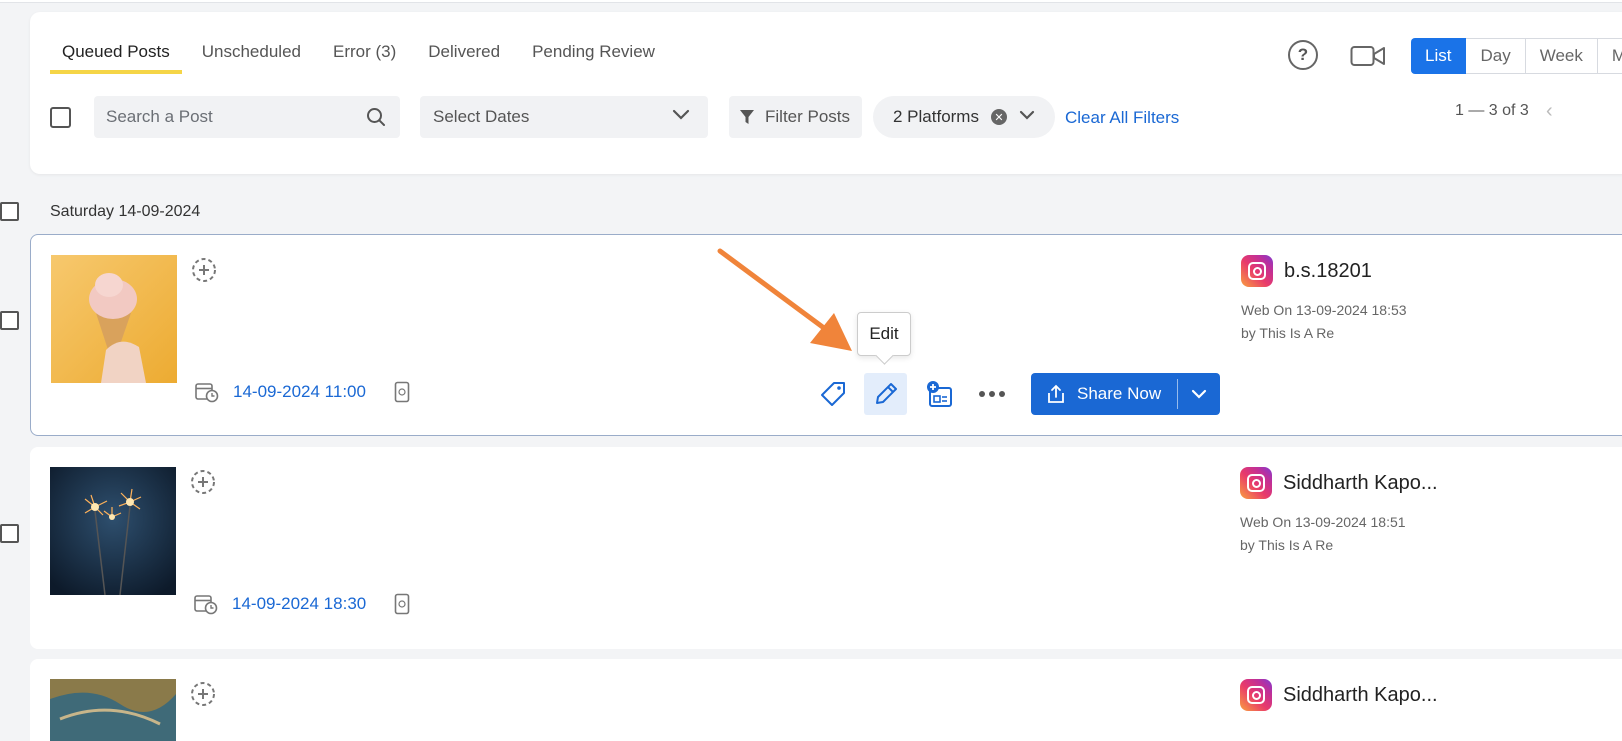 The width and height of the screenshot is (1622, 741). I want to click on tag-icon, so click(832, 394).